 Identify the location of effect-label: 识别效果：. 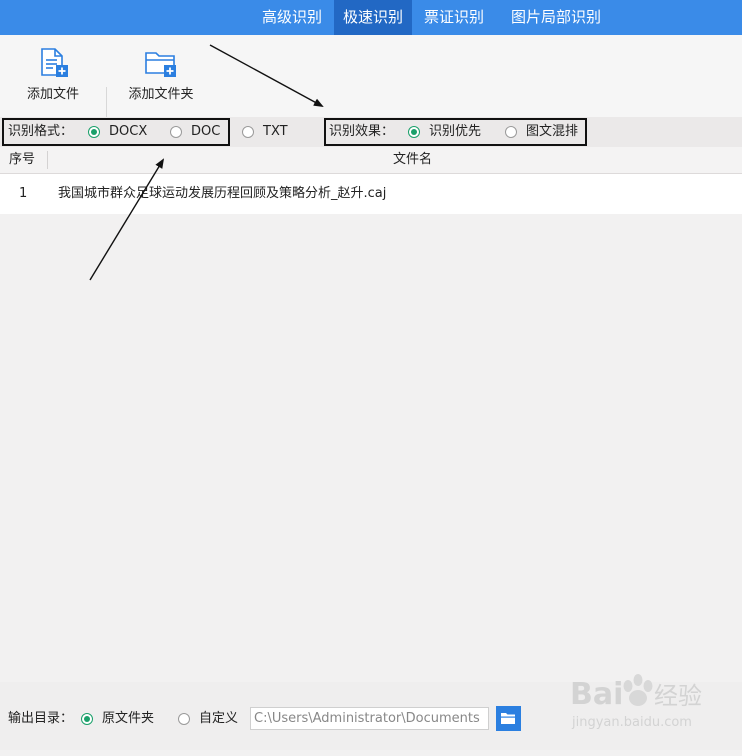
(362, 131).